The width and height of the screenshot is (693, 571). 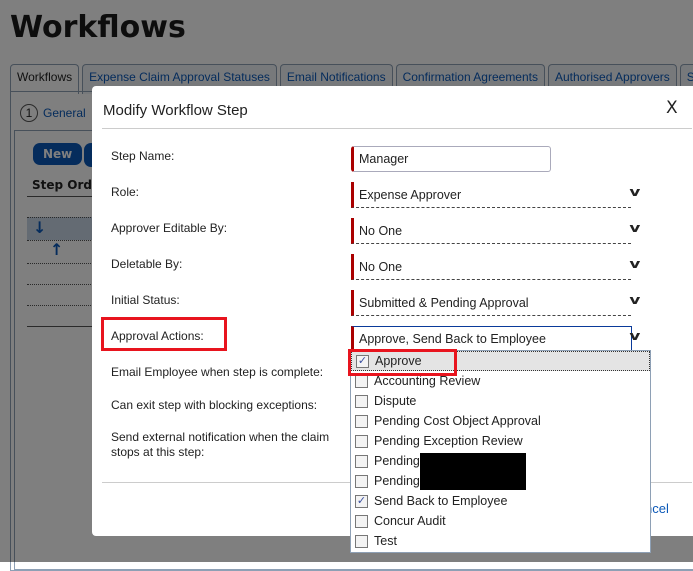 What do you see at coordinates (500, 521) in the screenshot?
I see `option-concur-audit: Concur Audit` at bounding box center [500, 521].